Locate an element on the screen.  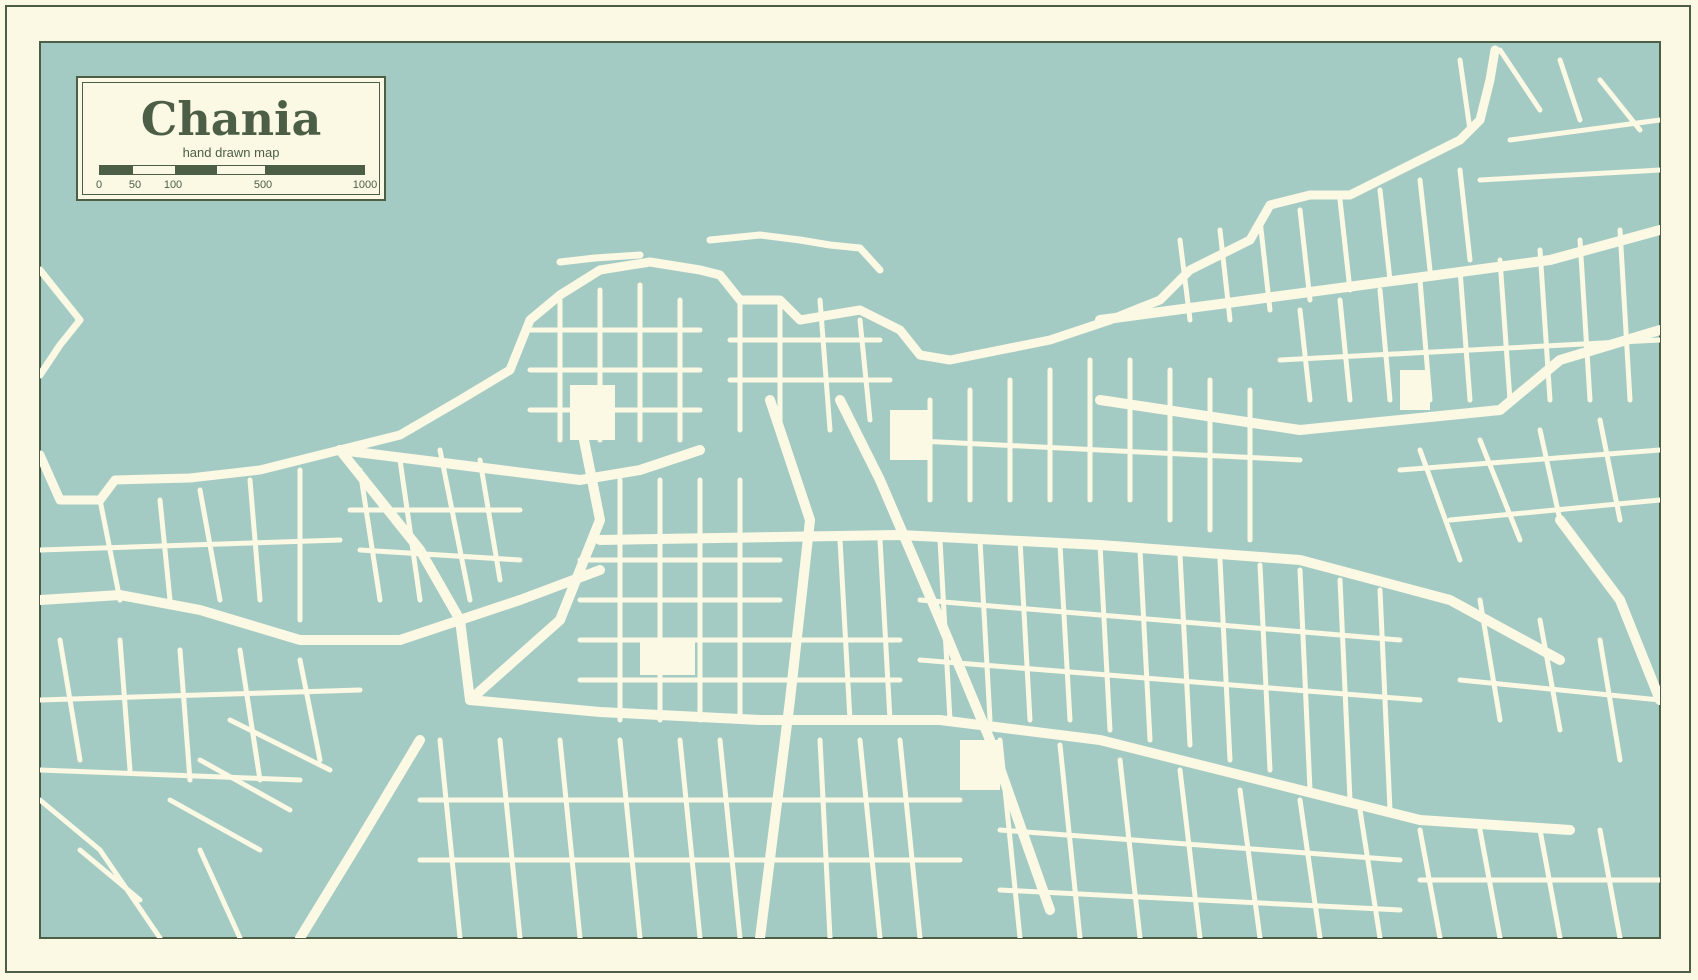
map-subtitle: hand drawn map is located at coordinates (231, 152).